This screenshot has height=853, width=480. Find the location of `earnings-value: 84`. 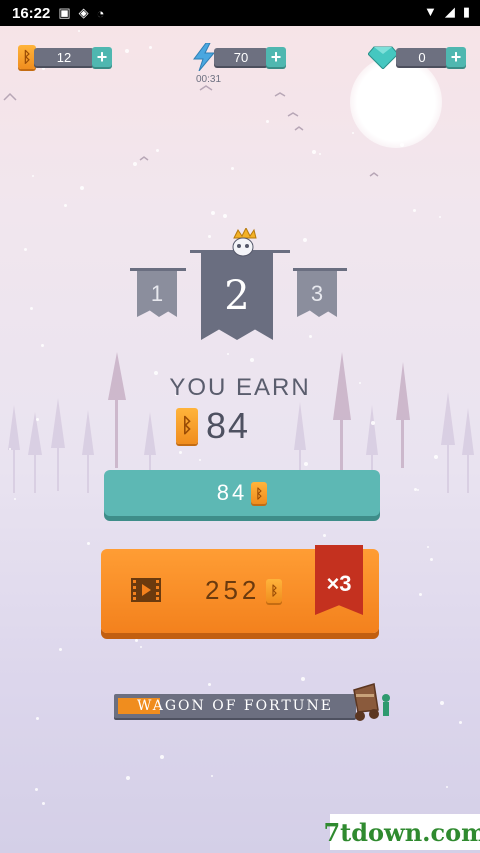

earnings-value: 84 is located at coordinates (228, 425).